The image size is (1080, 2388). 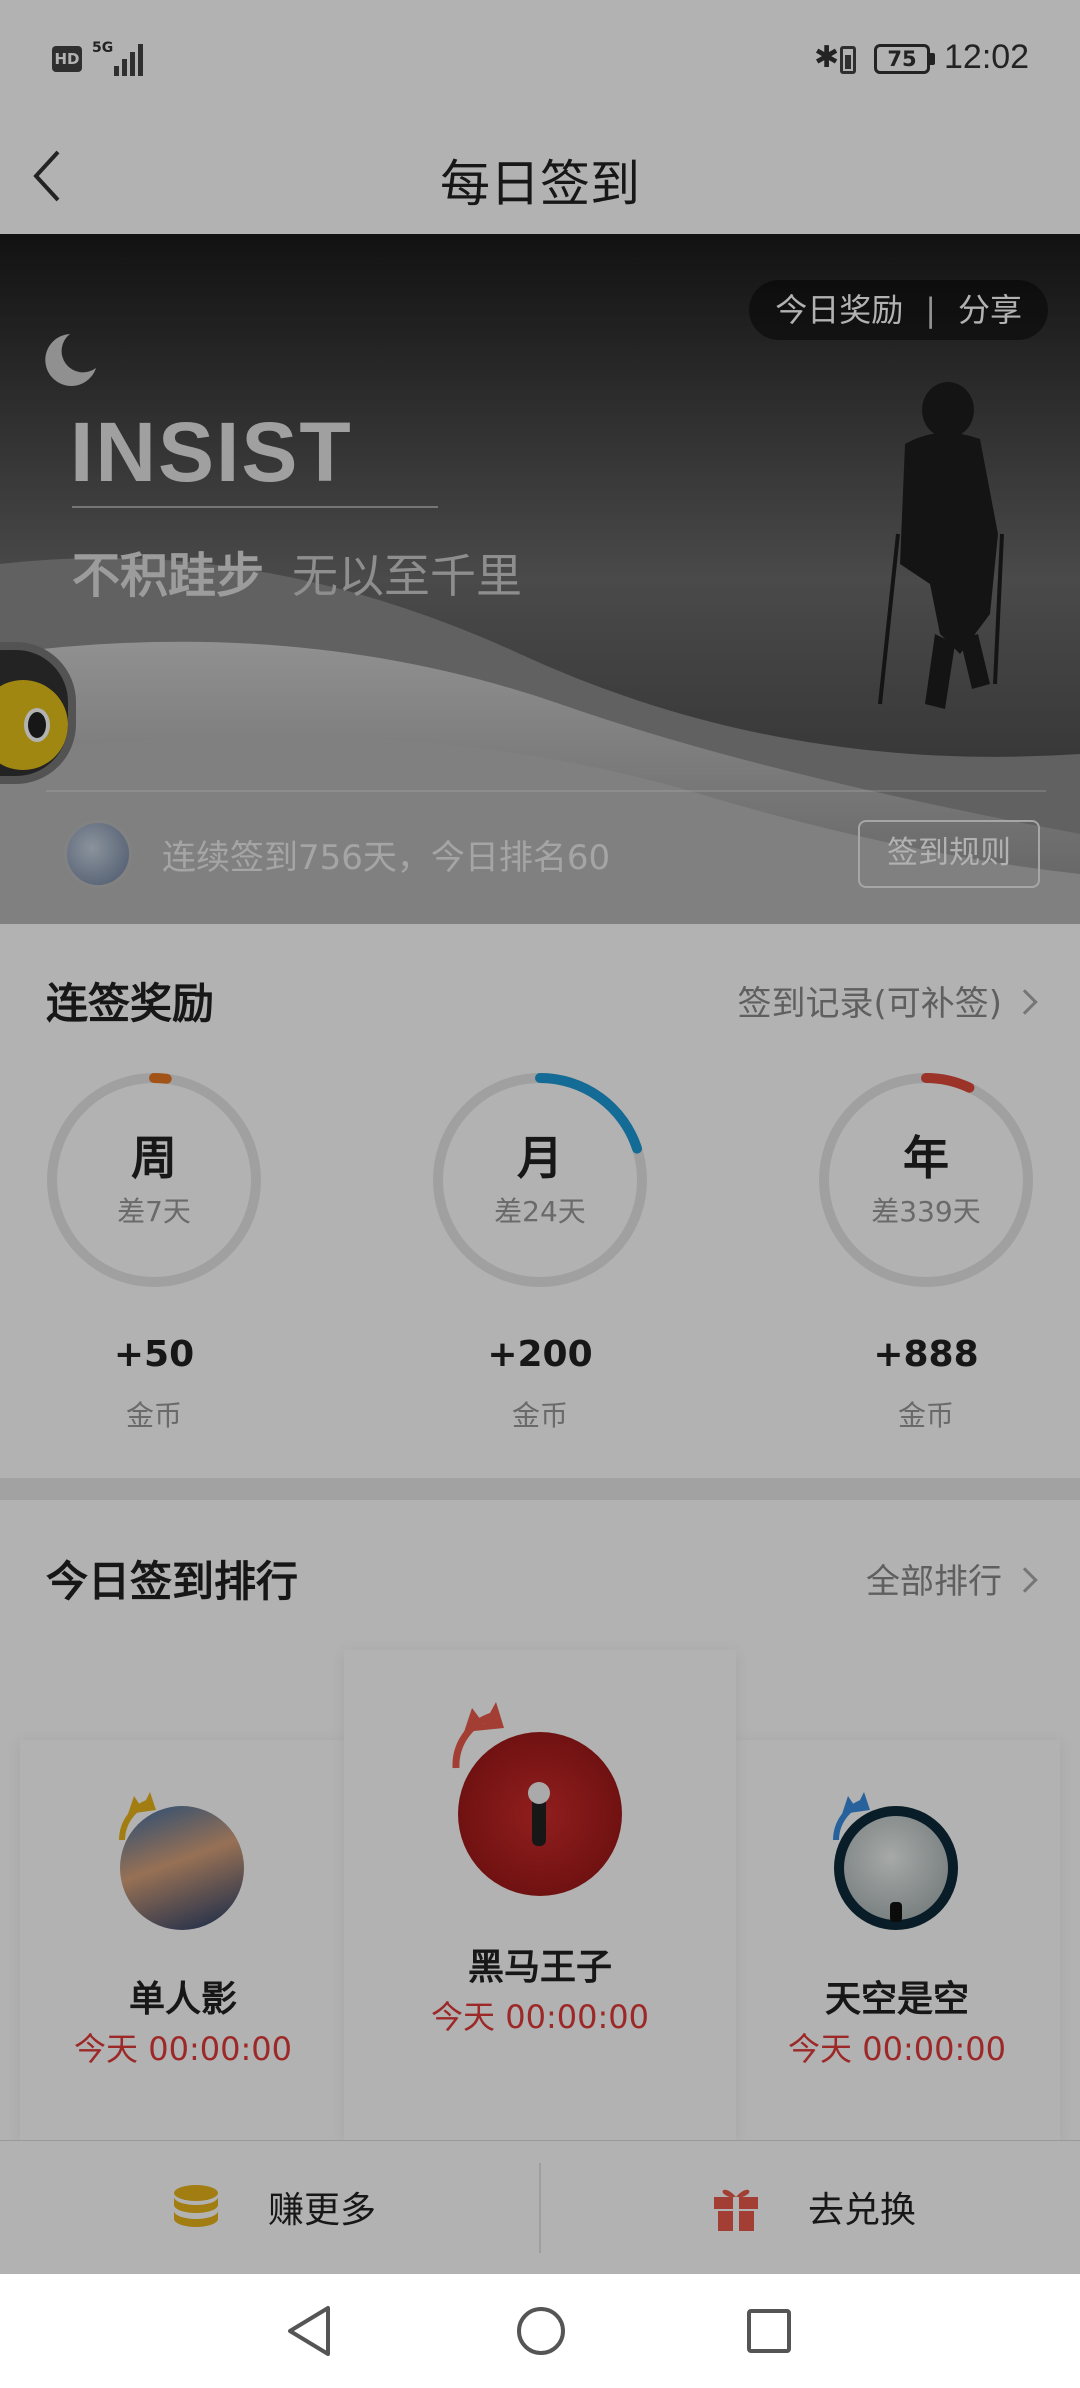 What do you see at coordinates (869, 1004) in the screenshot?
I see `checkin-history-label: 签到记录(可补签)` at bounding box center [869, 1004].